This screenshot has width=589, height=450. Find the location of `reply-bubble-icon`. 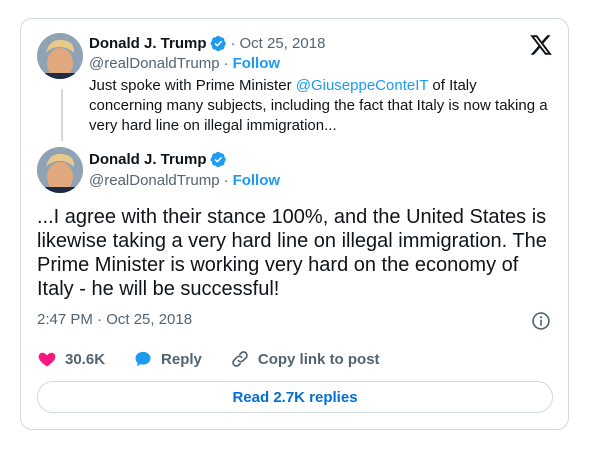

reply-bubble-icon is located at coordinates (143, 359).